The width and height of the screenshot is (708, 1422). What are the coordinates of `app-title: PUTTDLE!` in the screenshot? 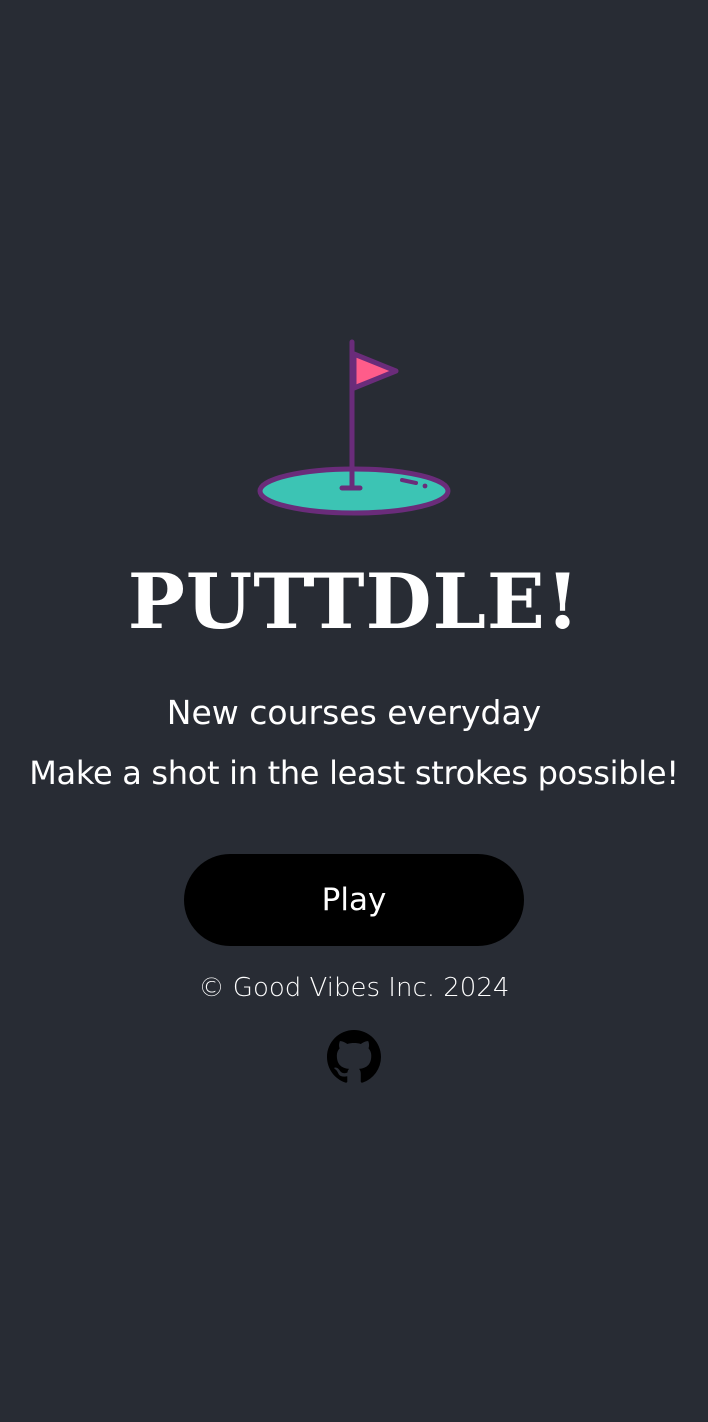 It's located at (354, 601).